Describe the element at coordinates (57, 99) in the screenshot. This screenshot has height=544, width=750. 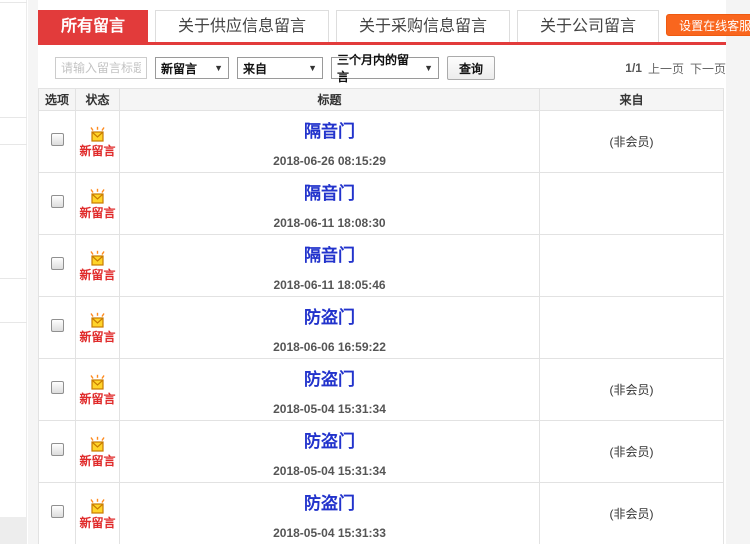
I see `header-select: 选项` at that location.